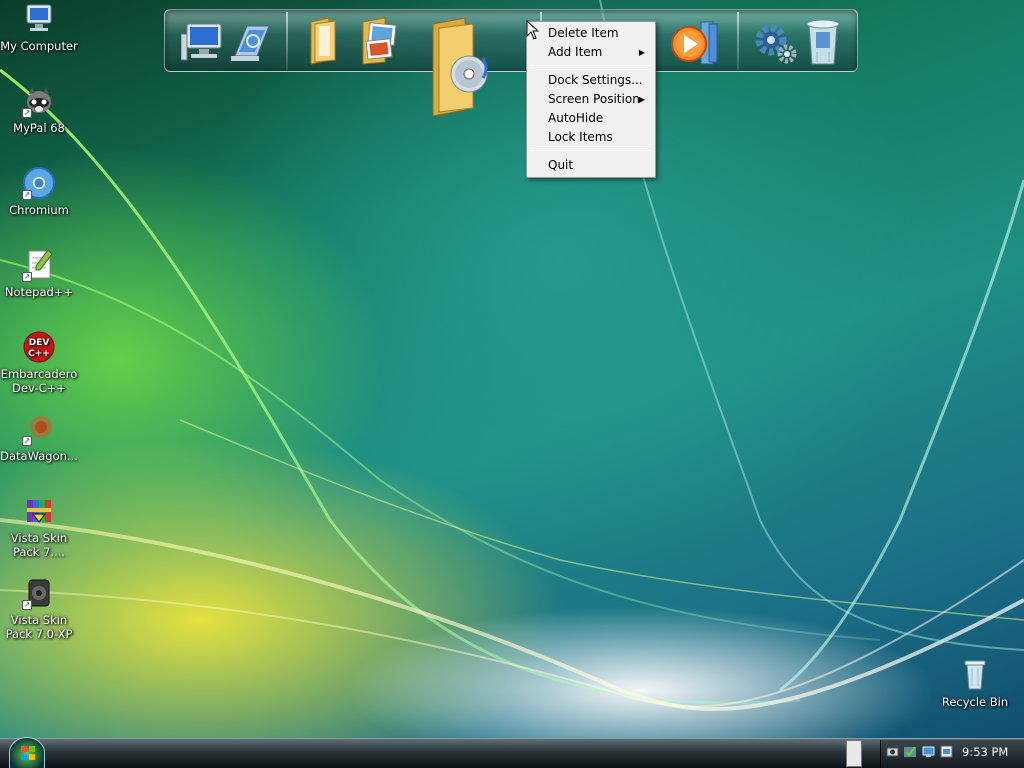 The image size is (1024, 768). I want to click on dock-item-settings, so click(775, 43).